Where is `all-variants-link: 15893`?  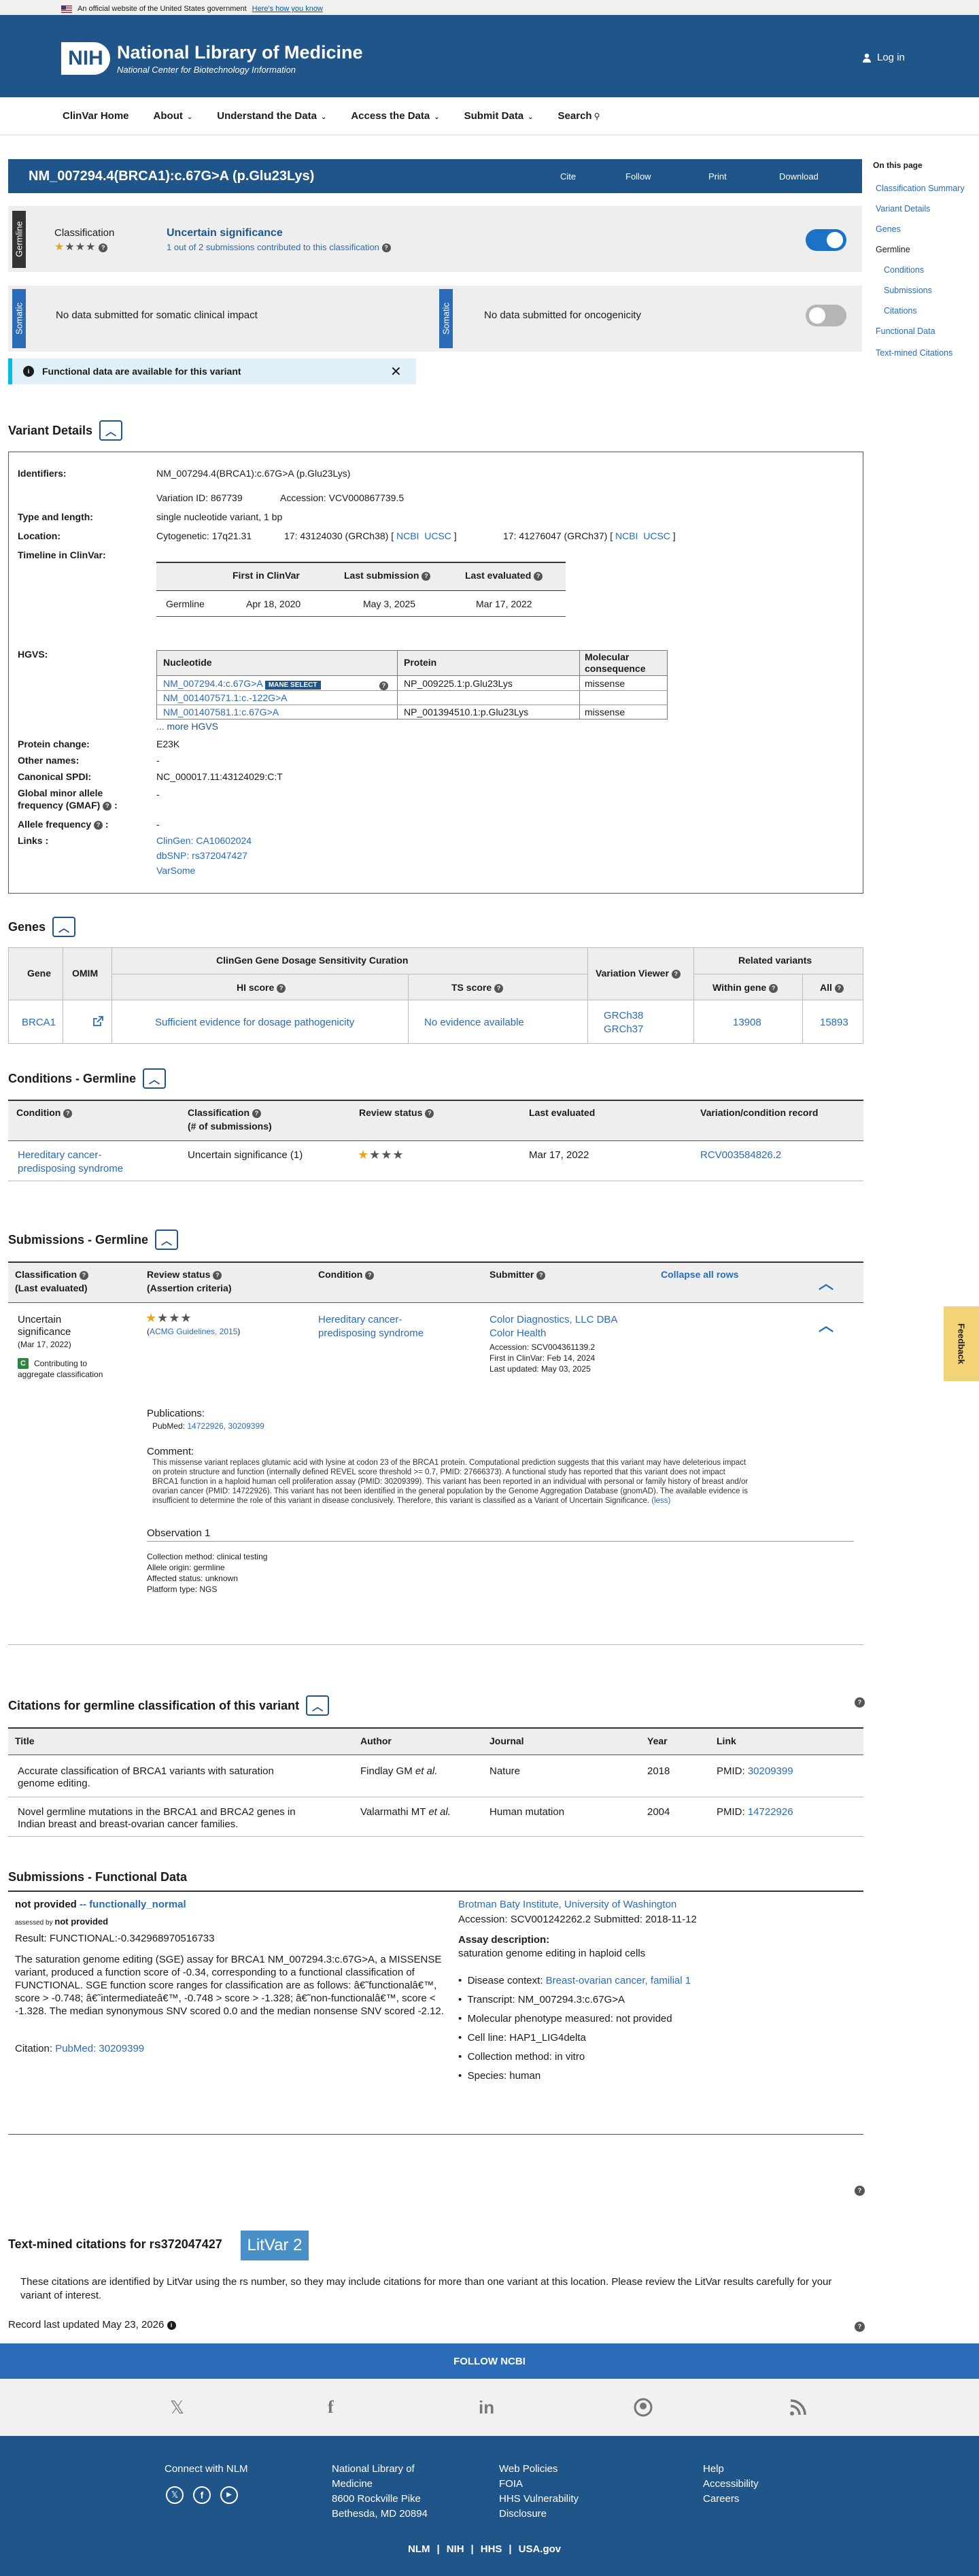
all-variants-link: 15893 is located at coordinates (834, 1022).